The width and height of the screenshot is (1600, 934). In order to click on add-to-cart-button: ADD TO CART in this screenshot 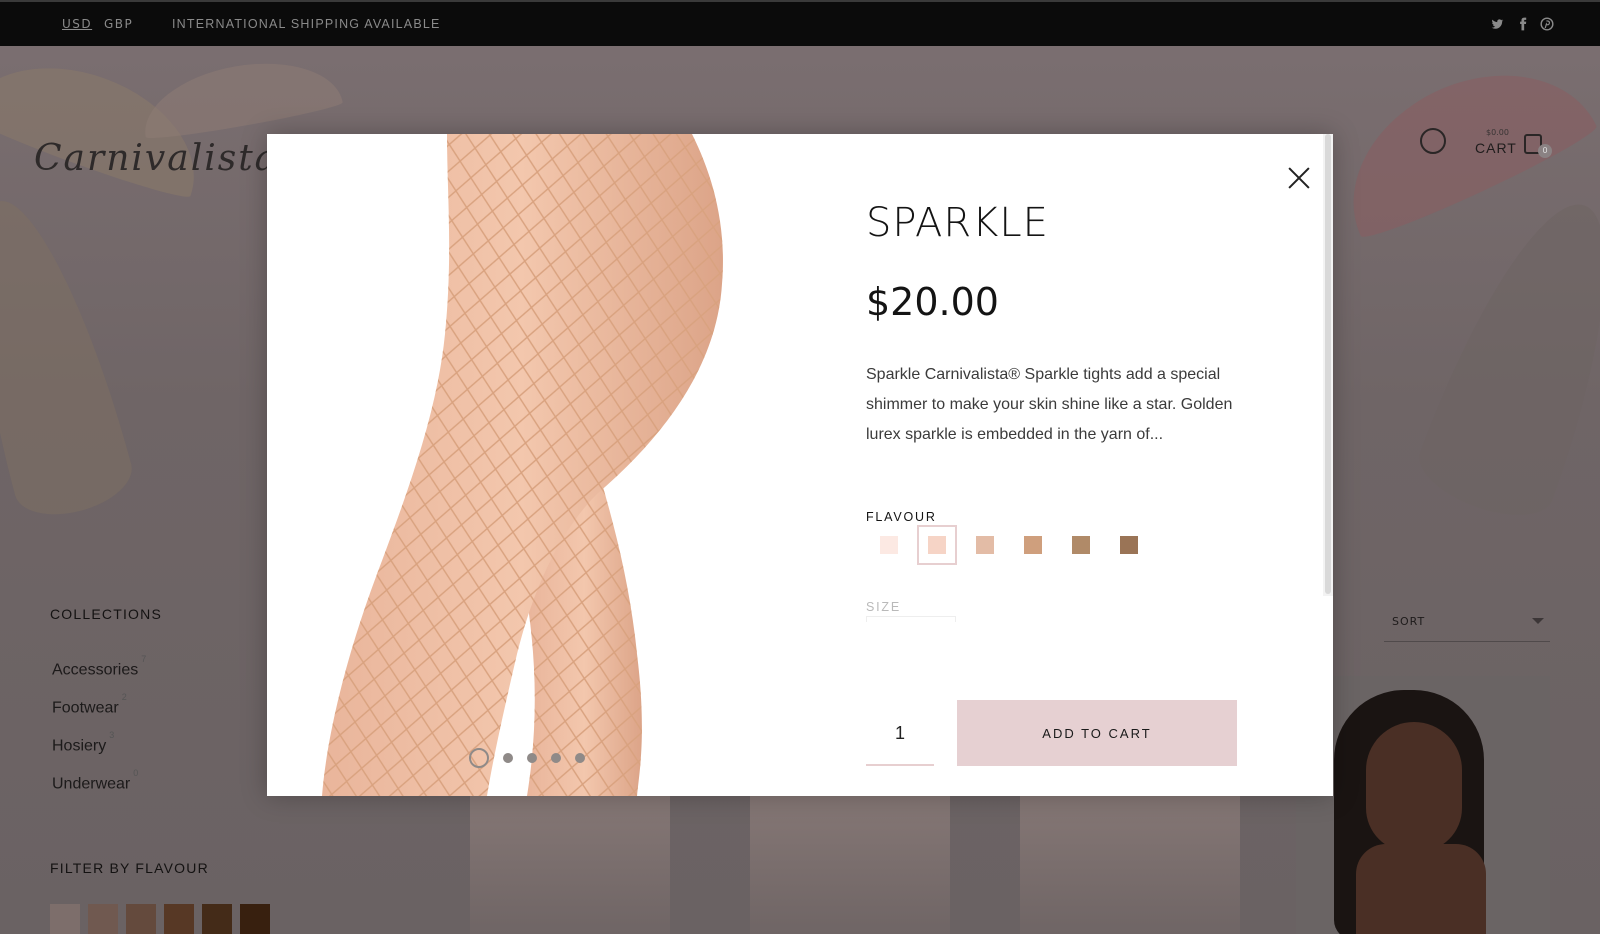, I will do `click(1097, 733)`.